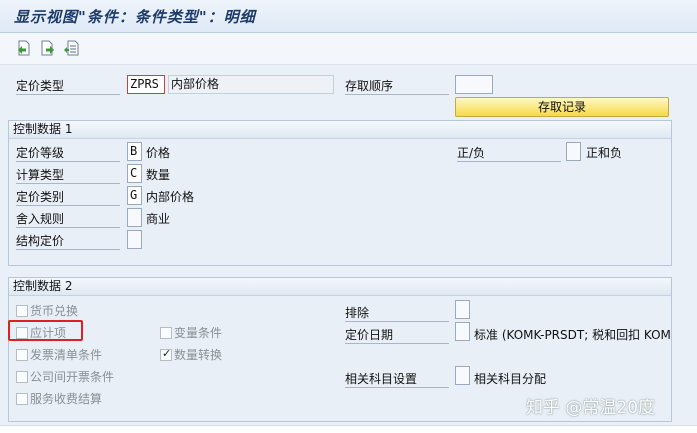 The image size is (697, 433). I want to click on group-title: 控制数据 2, so click(340, 287).